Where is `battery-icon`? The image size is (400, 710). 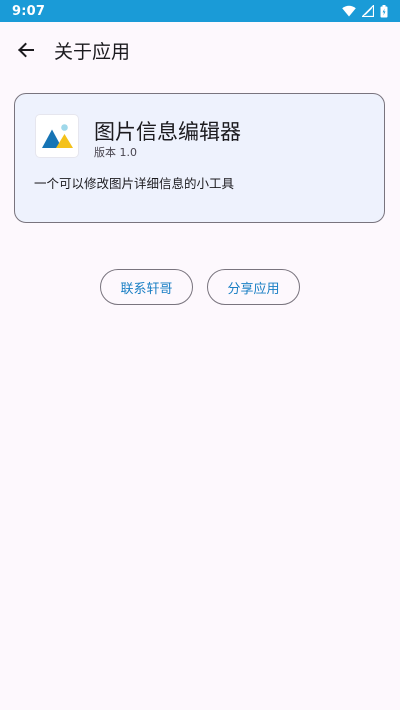
battery-icon is located at coordinates (384, 10).